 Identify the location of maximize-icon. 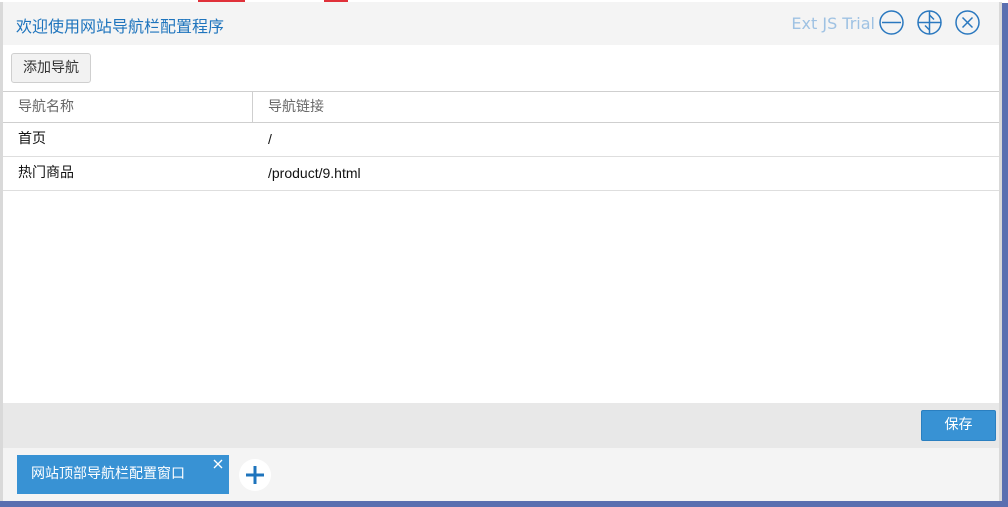
(929, 22).